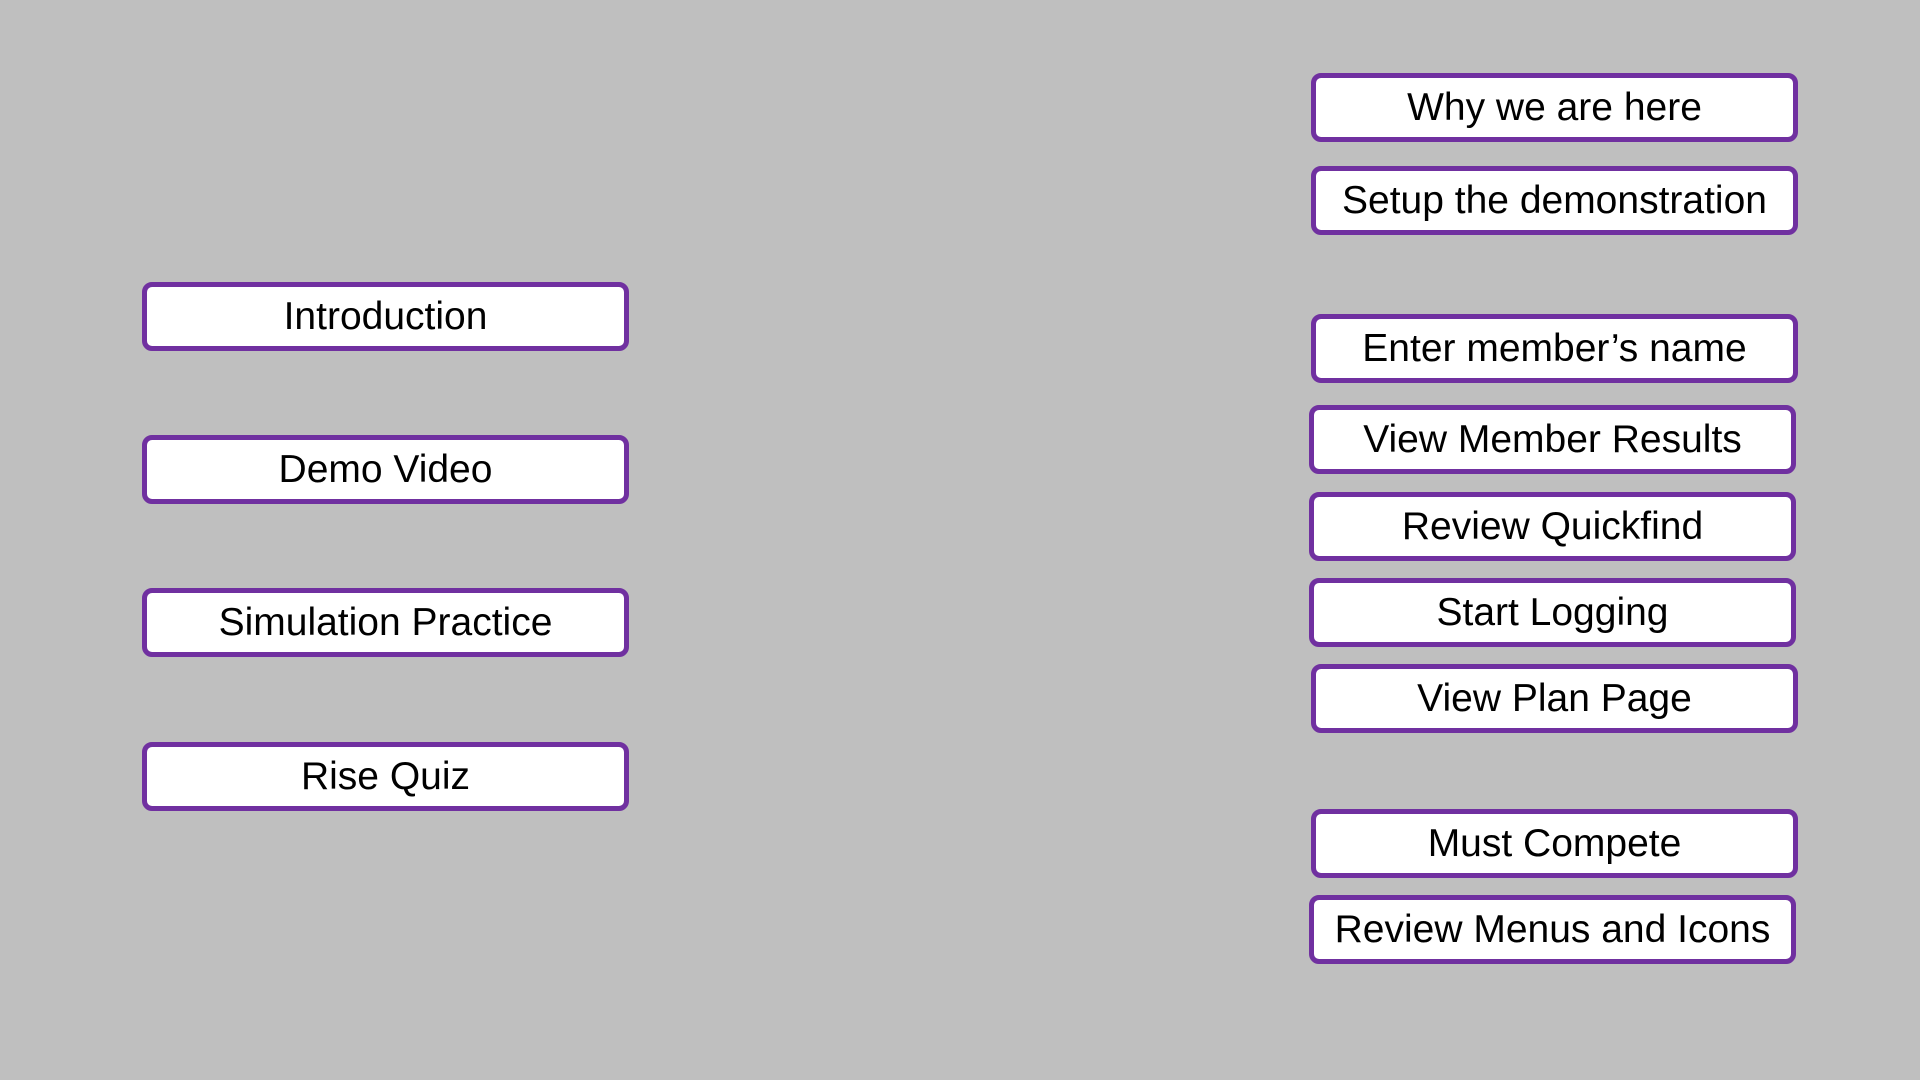 This screenshot has width=1920, height=1080. Describe the element at coordinates (385, 776) in the screenshot. I see `rise-quiz-button: Rise Quiz` at that location.